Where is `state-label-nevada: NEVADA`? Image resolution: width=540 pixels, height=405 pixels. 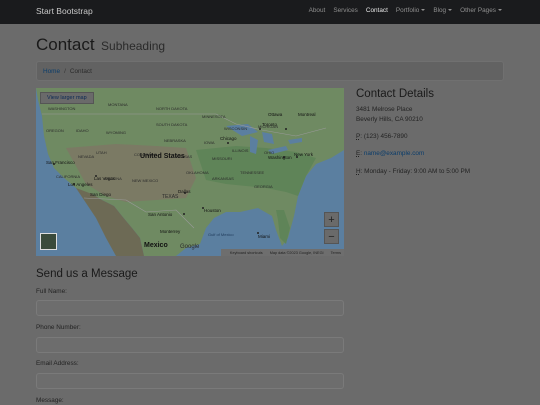
state-label-nevada: NEVADA is located at coordinates (86, 156).